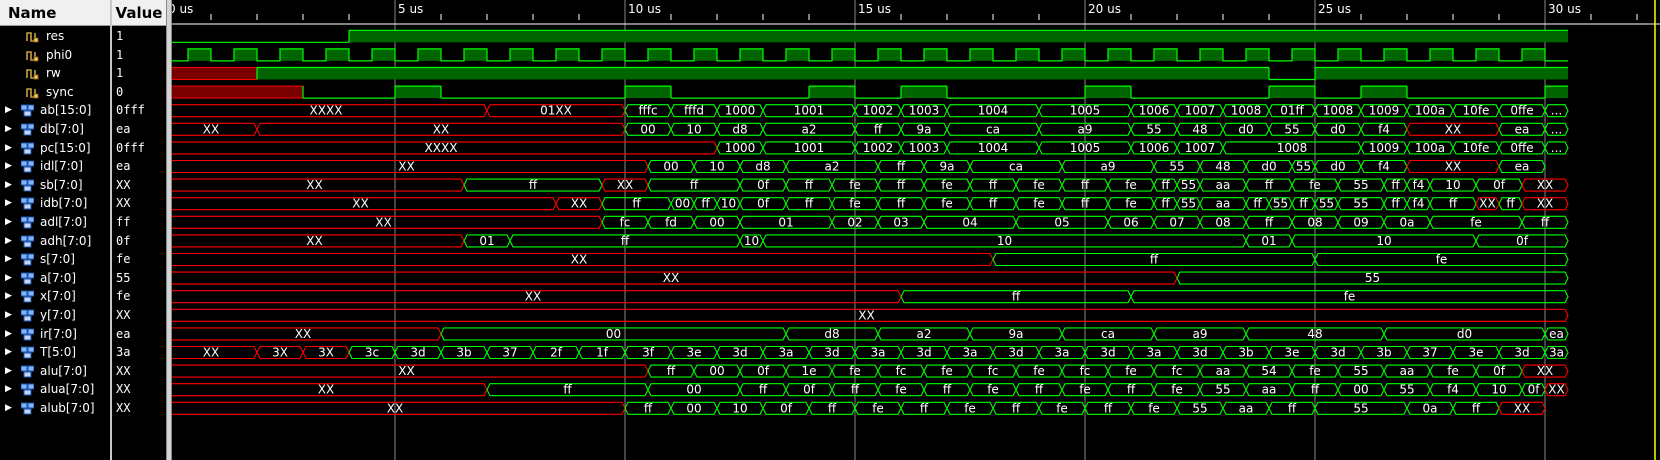 The image size is (1660, 460). I want to click on signal-name-label: alua[7:0], so click(67, 389).